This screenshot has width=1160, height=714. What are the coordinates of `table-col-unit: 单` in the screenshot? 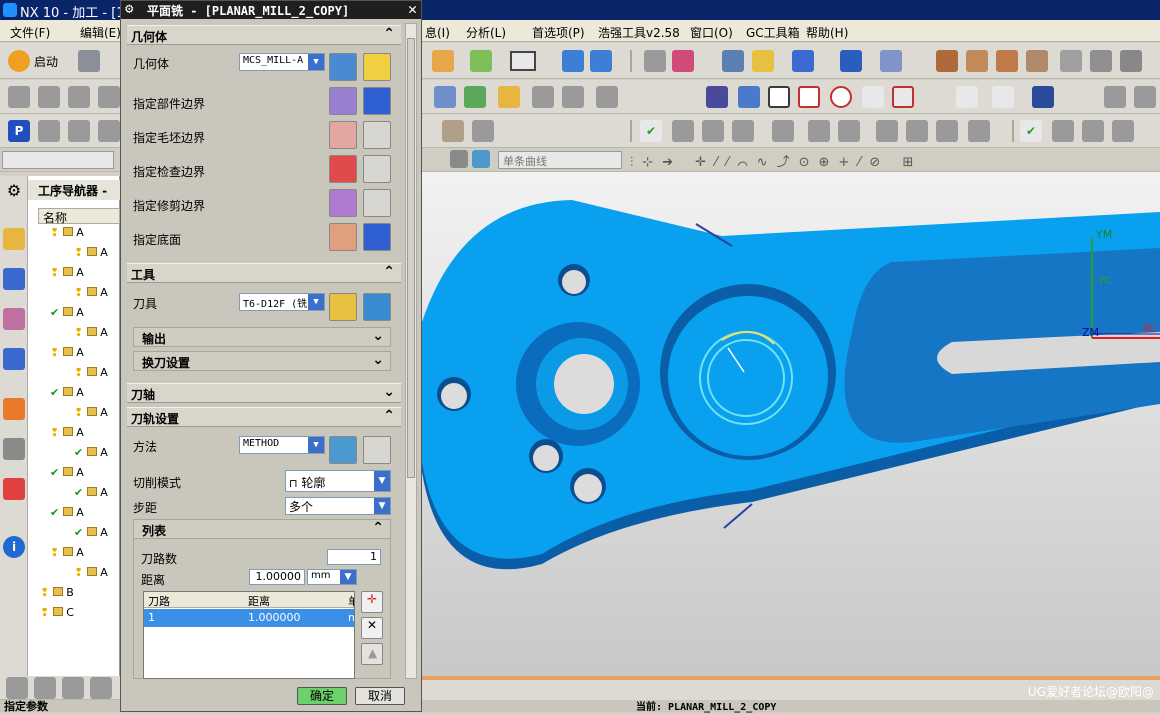 It's located at (351, 601).